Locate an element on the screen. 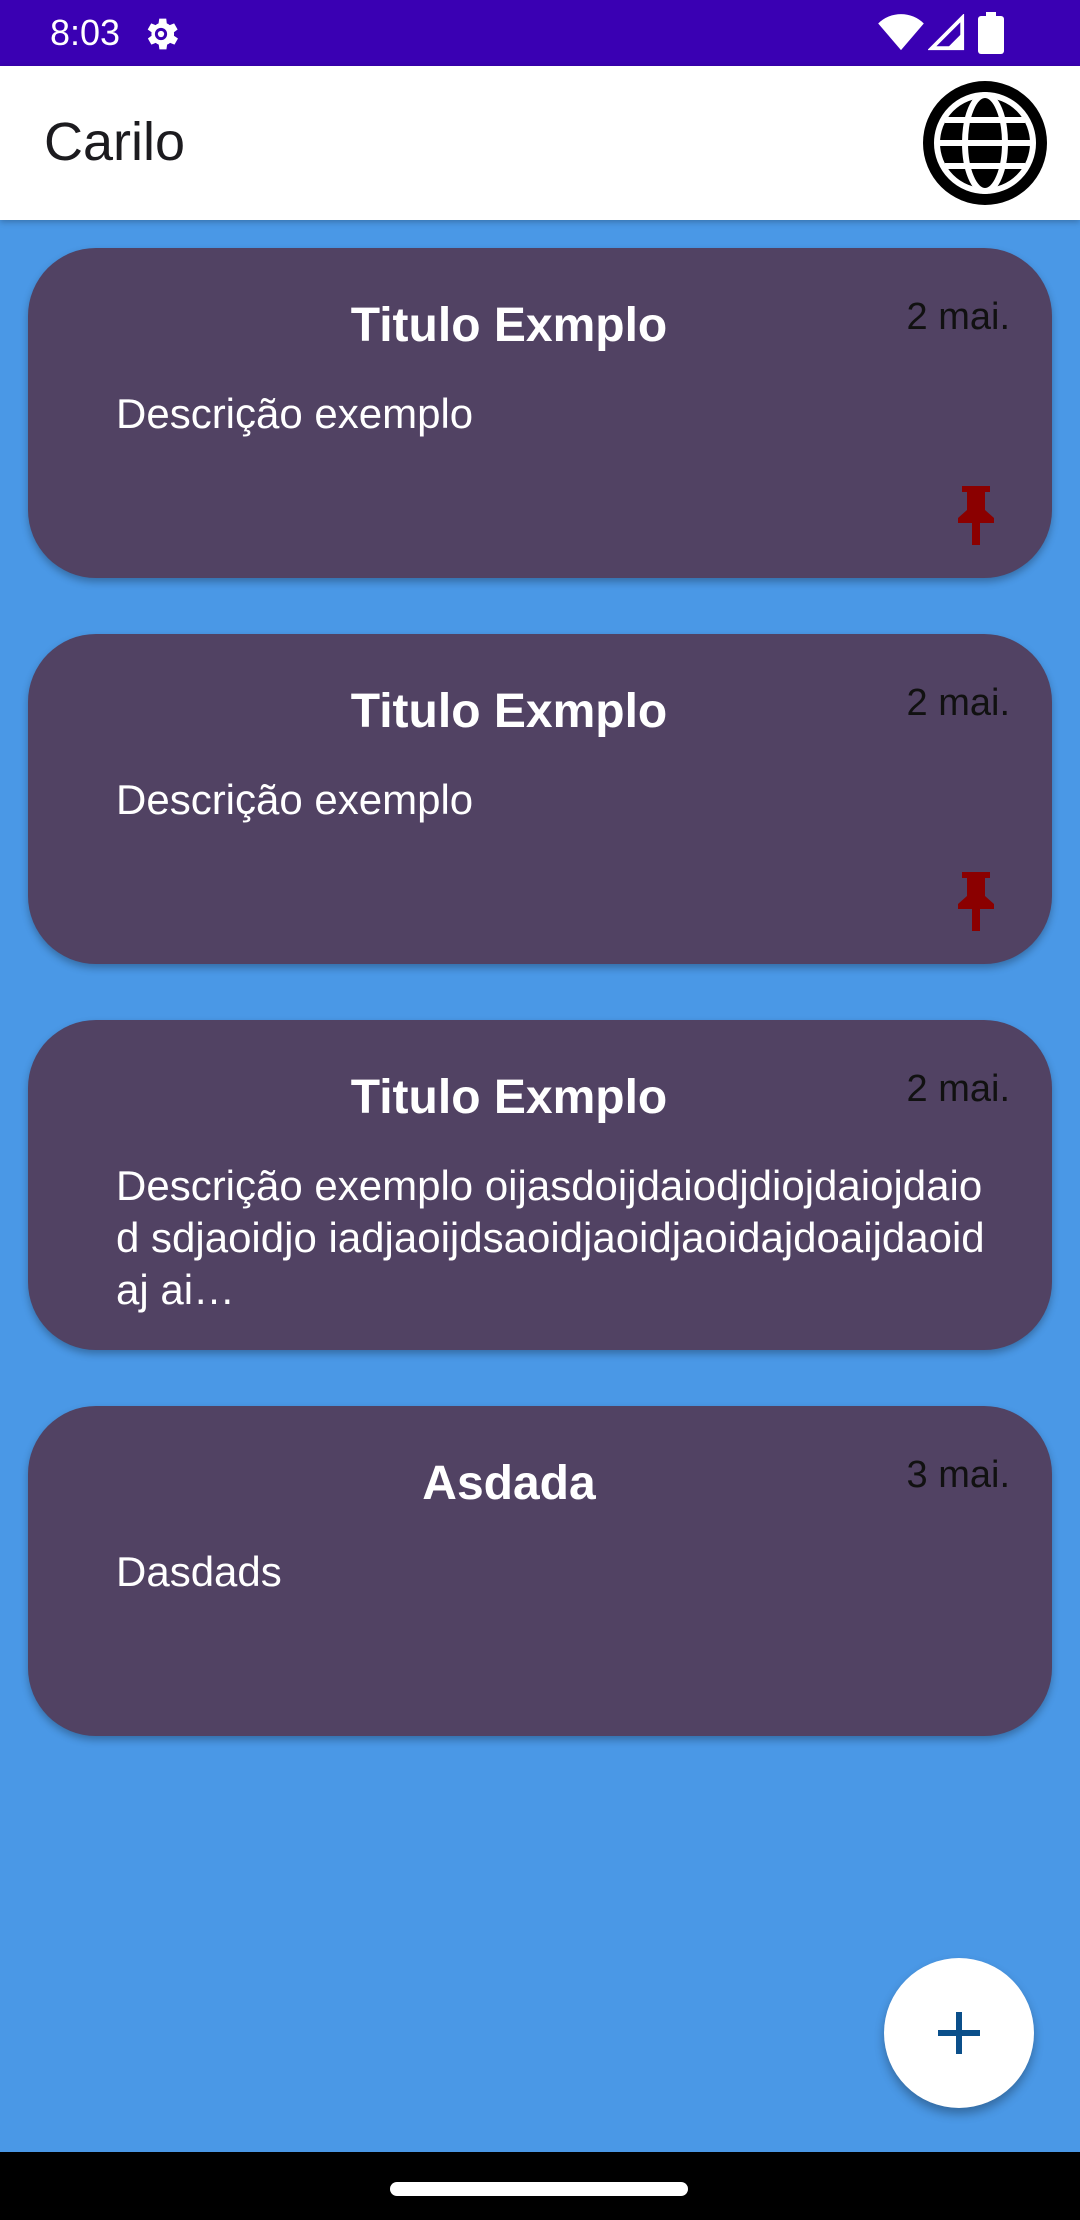 This screenshot has width=1080, height=2220. note-title: Asdada is located at coordinates (509, 1483).